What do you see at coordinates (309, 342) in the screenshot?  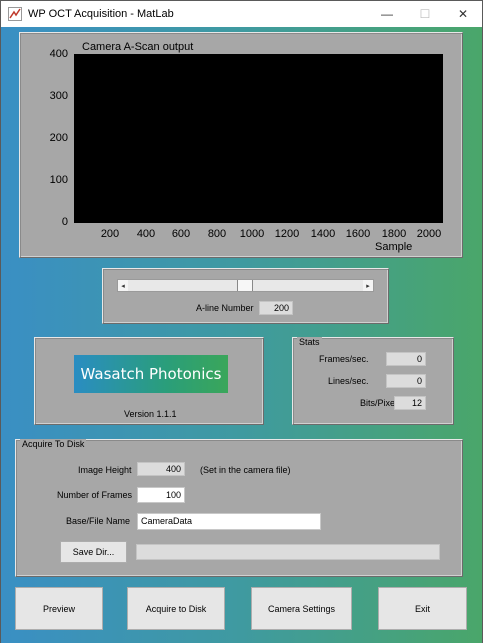 I see `stats-title: Stats` at bounding box center [309, 342].